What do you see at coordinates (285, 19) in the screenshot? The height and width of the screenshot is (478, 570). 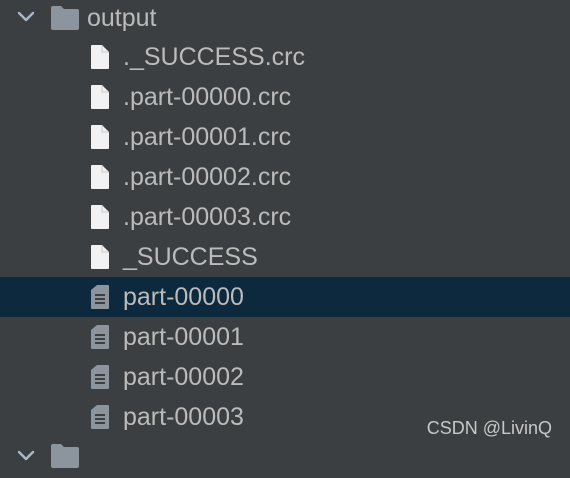 I see `tree-row-output-folder: output` at bounding box center [285, 19].